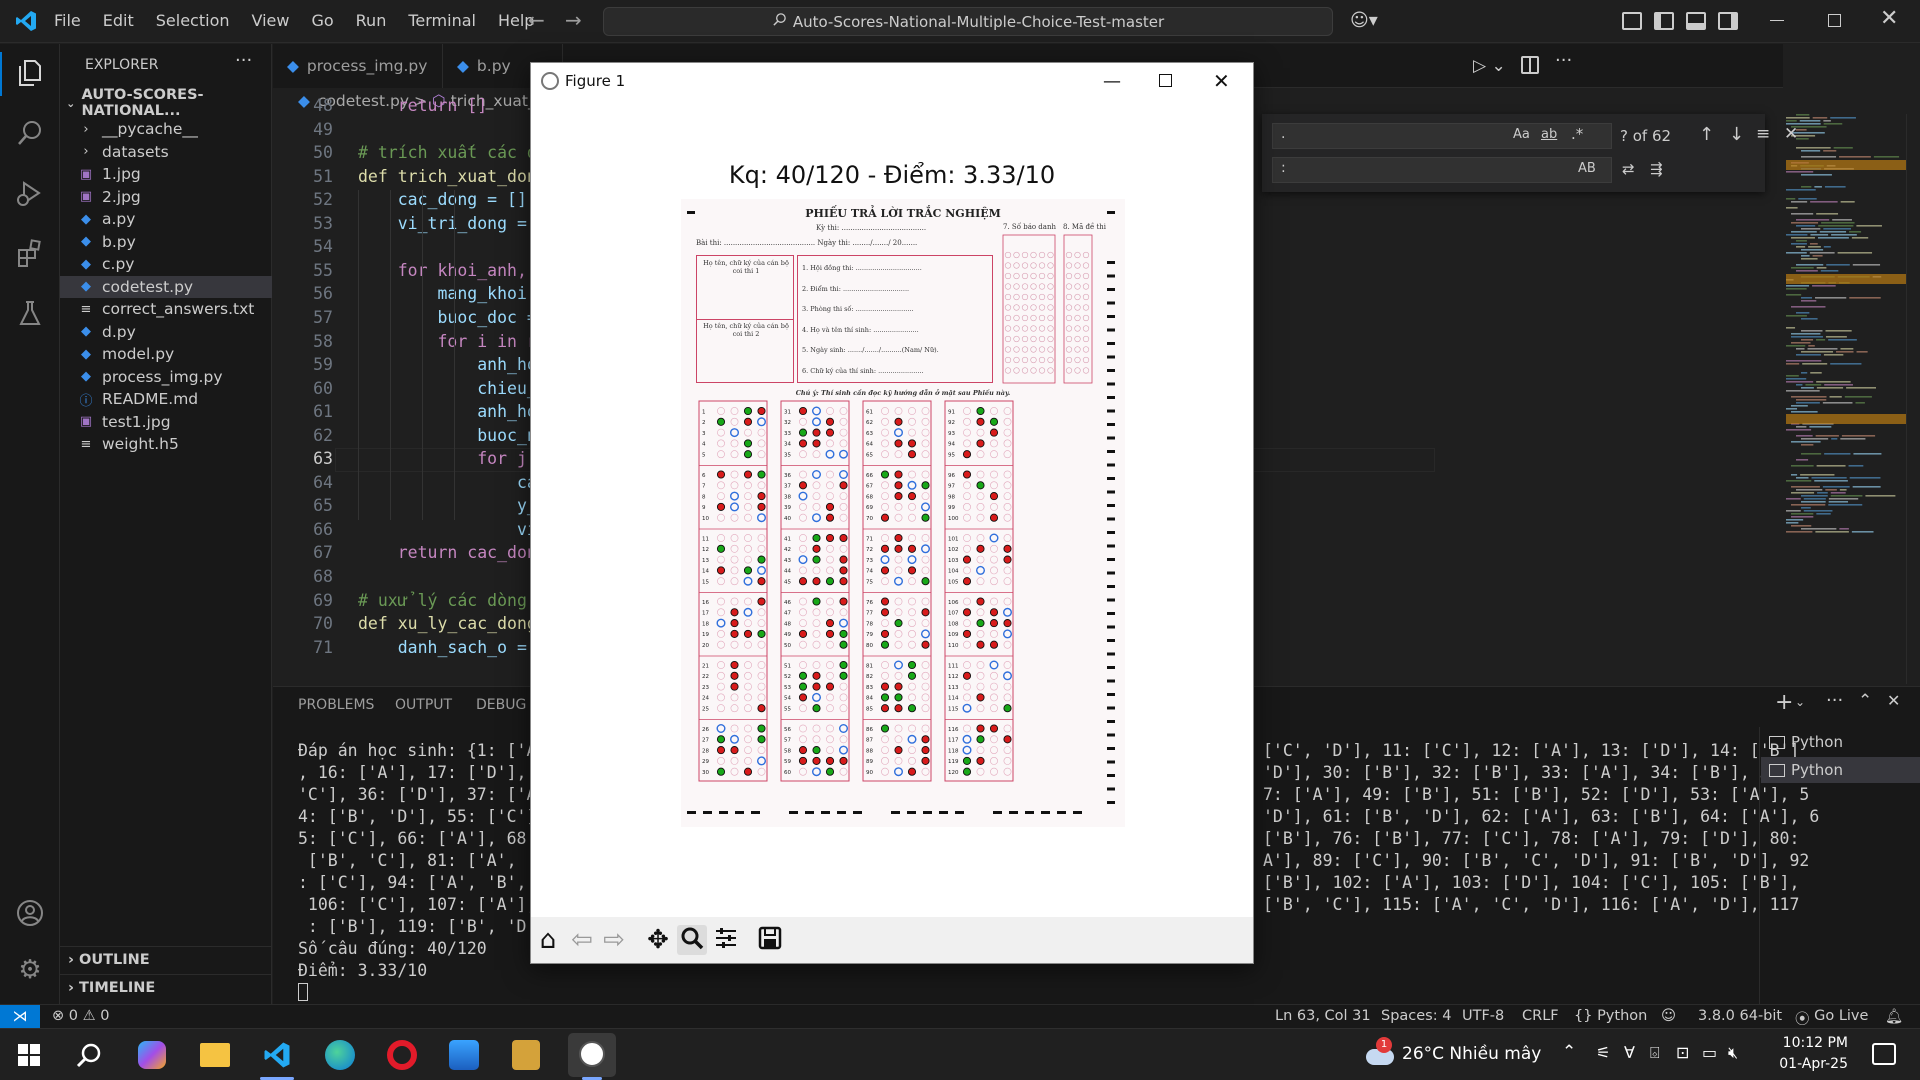  What do you see at coordinates (340, 1055) in the screenshot?
I see `edge-browser-icon` at bounding box center [340, 1055].